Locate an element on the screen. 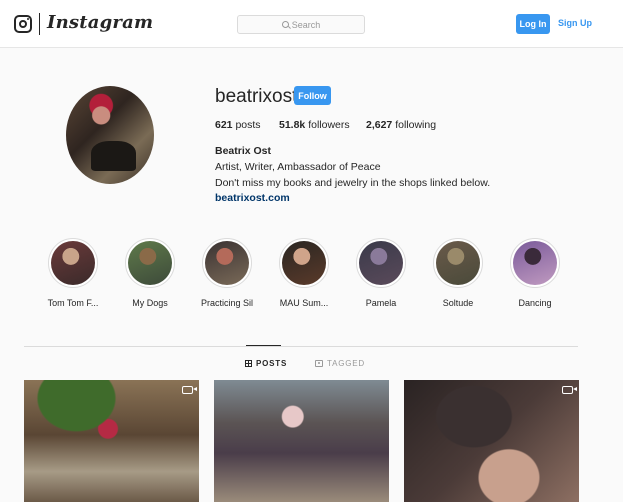 Image resolution: width=623 pixels, height=502 pixels. stat-posts: 621 posts is located at coordinates (238, 125).